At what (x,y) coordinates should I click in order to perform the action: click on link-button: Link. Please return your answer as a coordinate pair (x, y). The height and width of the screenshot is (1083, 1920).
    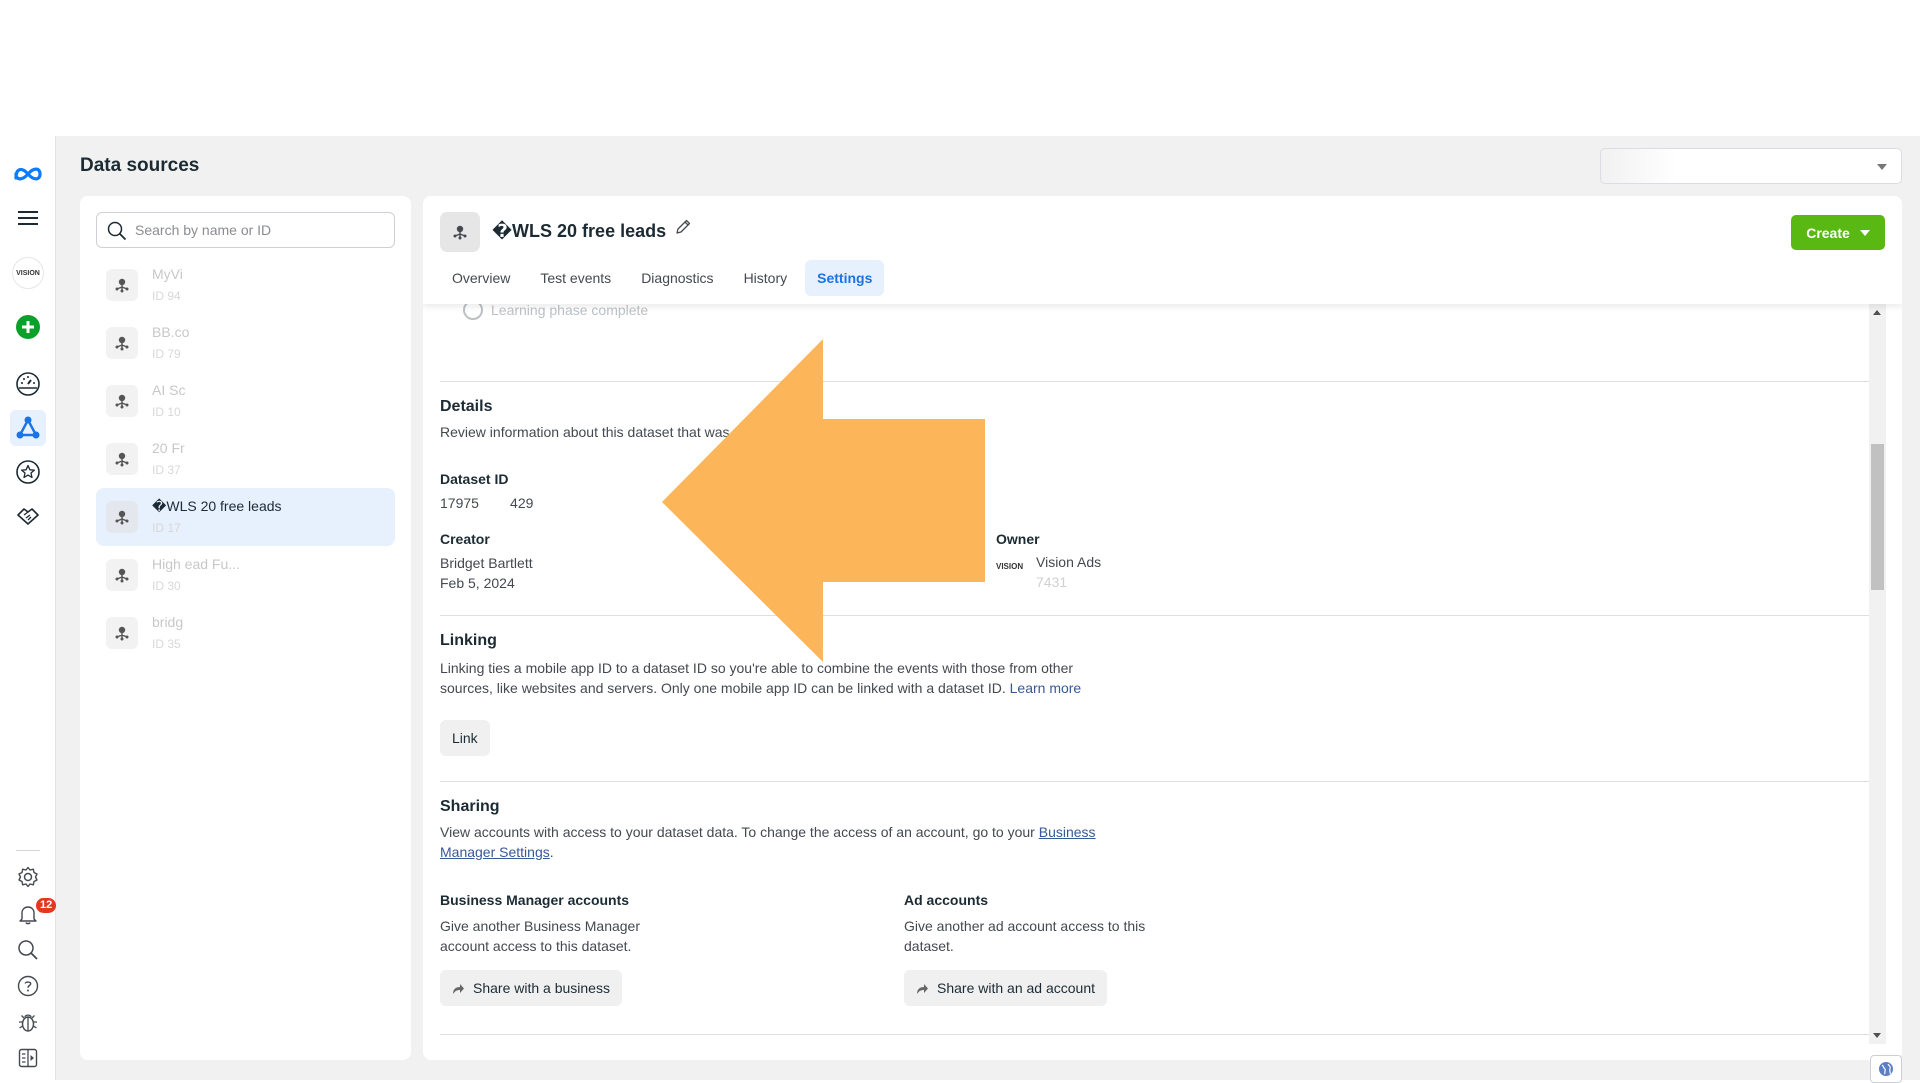
    Looking at the image, I should click on (465, 738).